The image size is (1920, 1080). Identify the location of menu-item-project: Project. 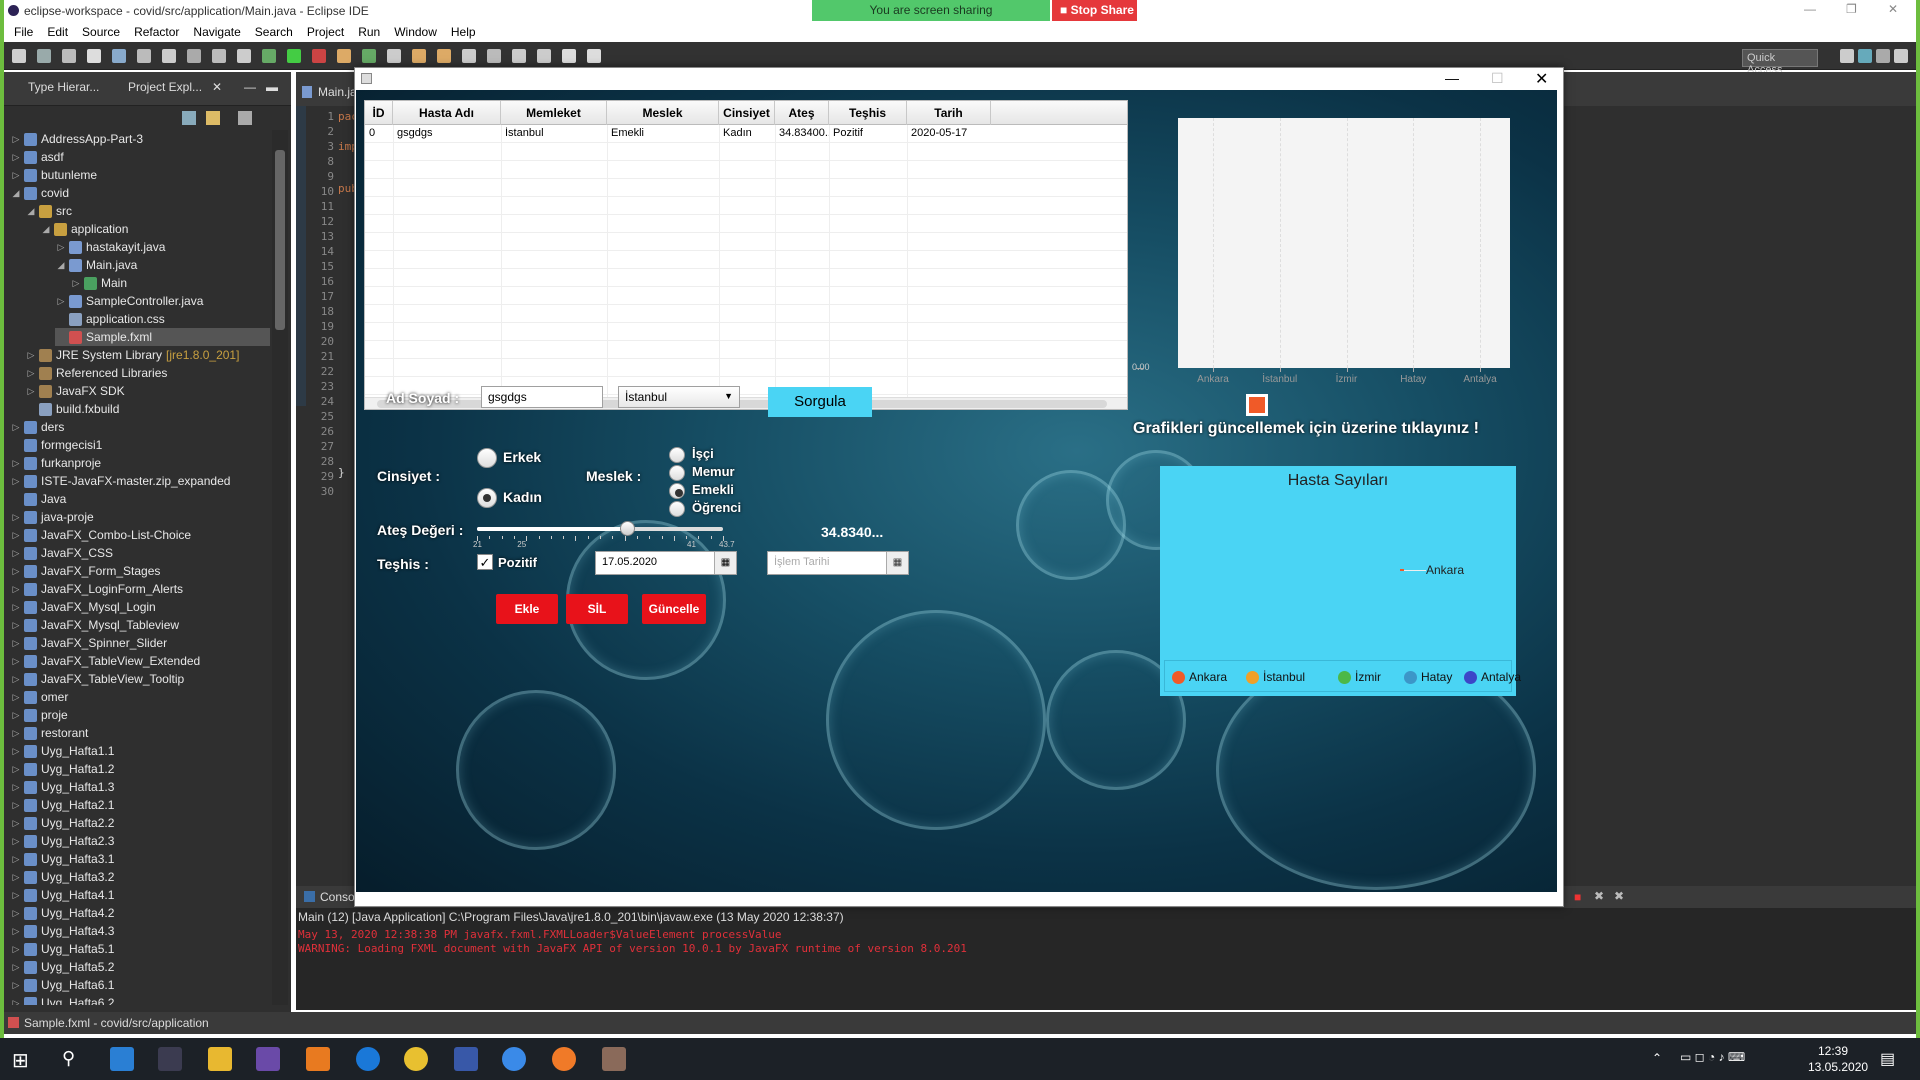
(326, 32).